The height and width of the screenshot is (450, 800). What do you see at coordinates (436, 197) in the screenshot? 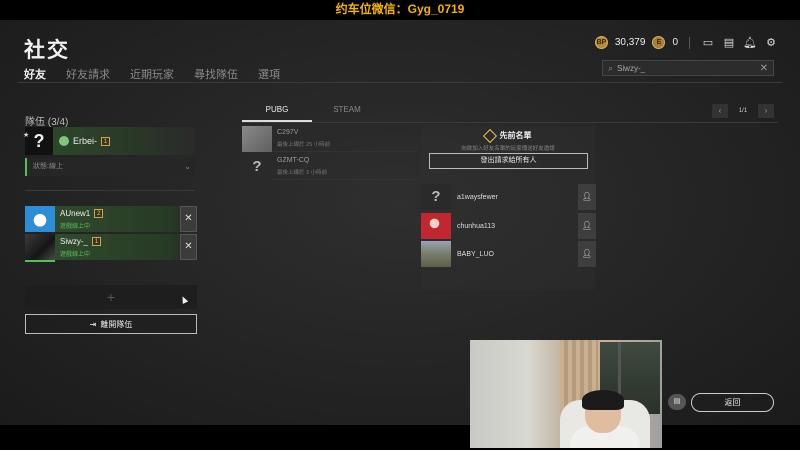
I see `player-avatar: ?` at bounding box center [436, 197].